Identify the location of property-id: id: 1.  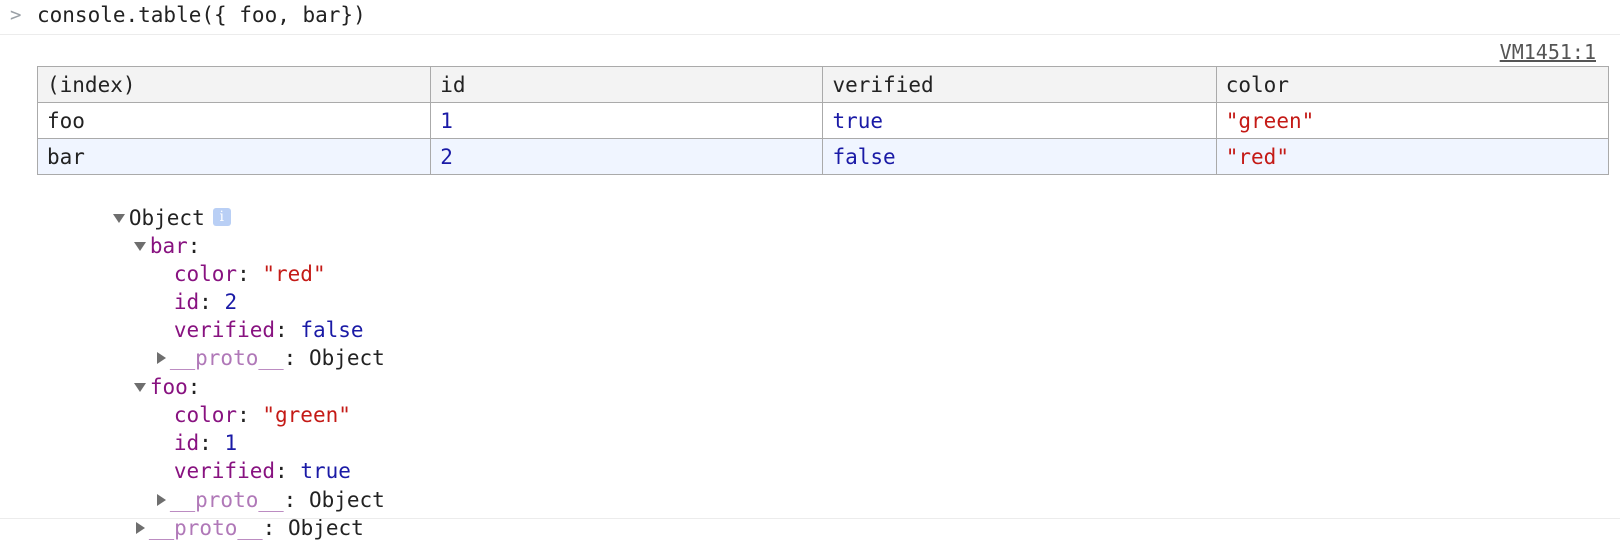
(205, 443).